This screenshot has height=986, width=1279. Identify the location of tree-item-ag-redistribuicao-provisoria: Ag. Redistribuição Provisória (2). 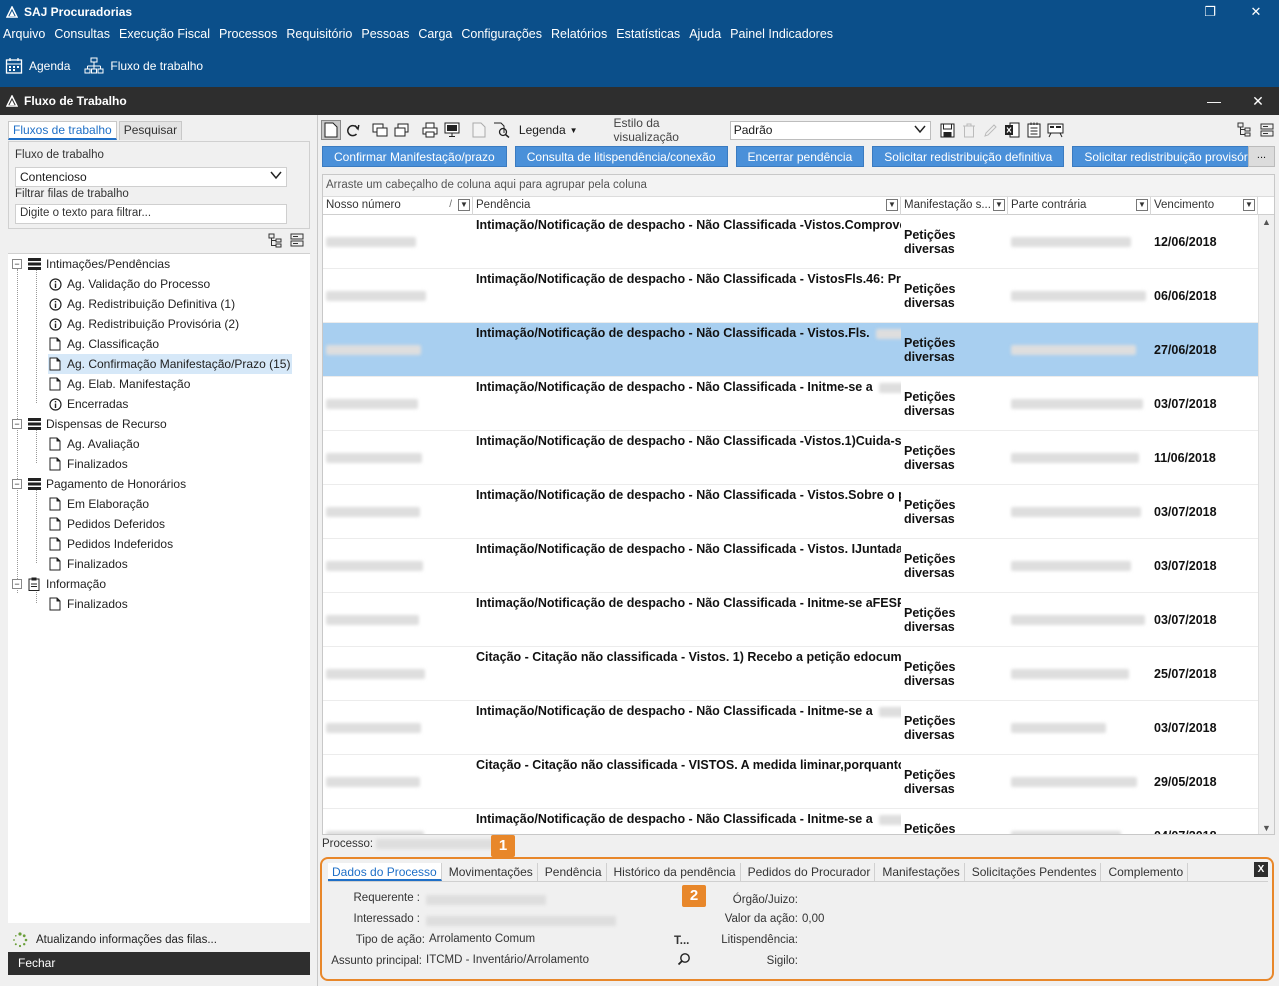
(143, 324).